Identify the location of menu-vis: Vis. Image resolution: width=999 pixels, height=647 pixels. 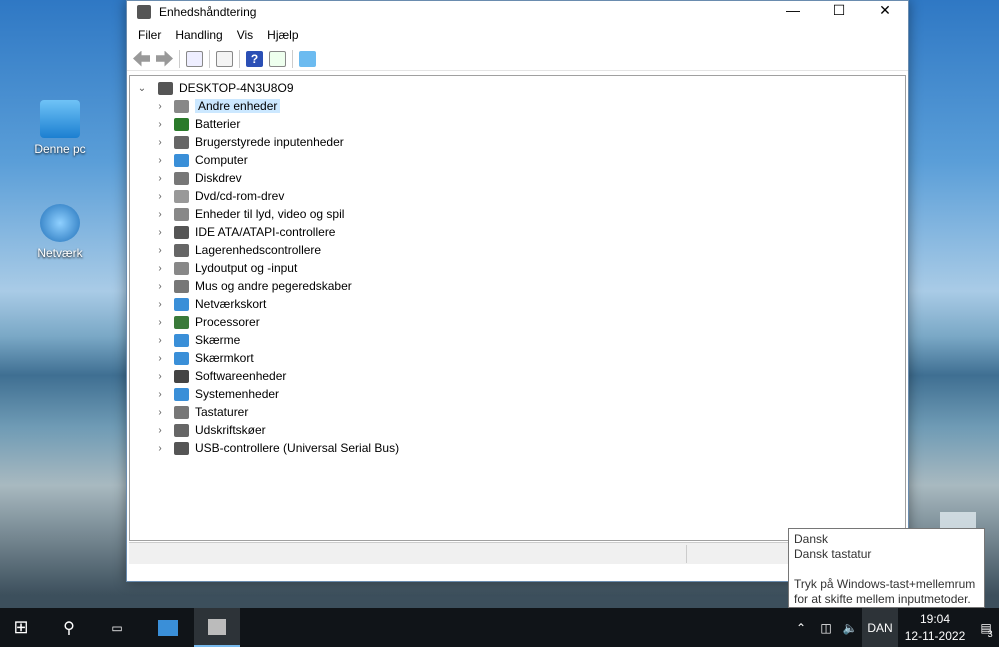
(245, 35).